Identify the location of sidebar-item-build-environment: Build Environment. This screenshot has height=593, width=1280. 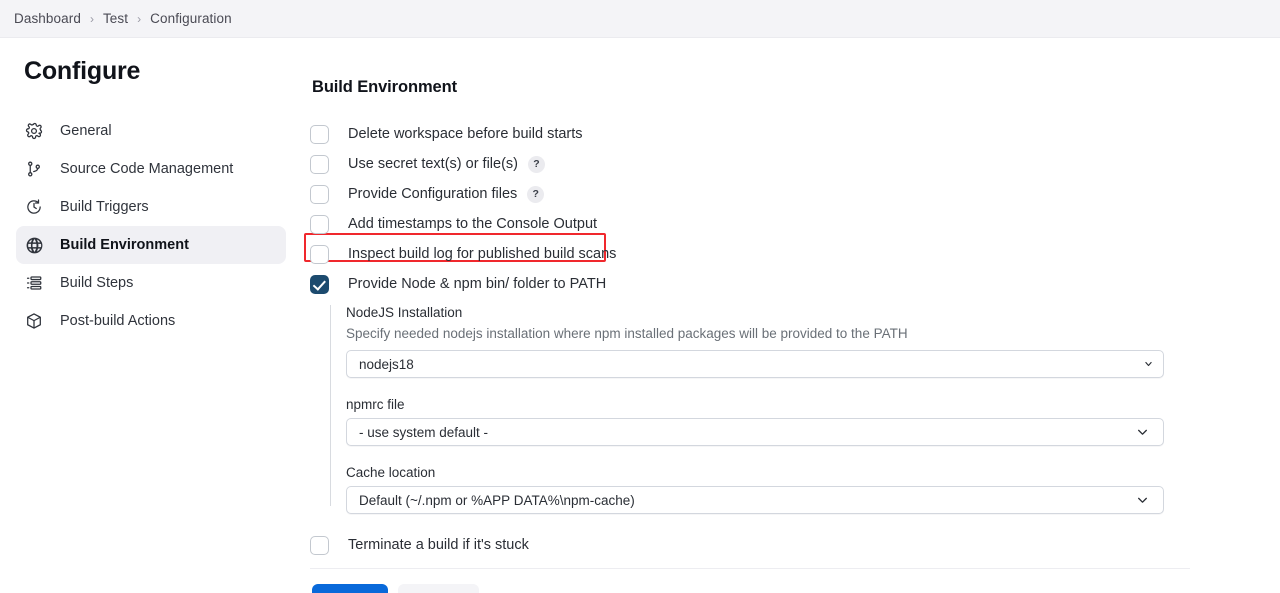
(151, 245).